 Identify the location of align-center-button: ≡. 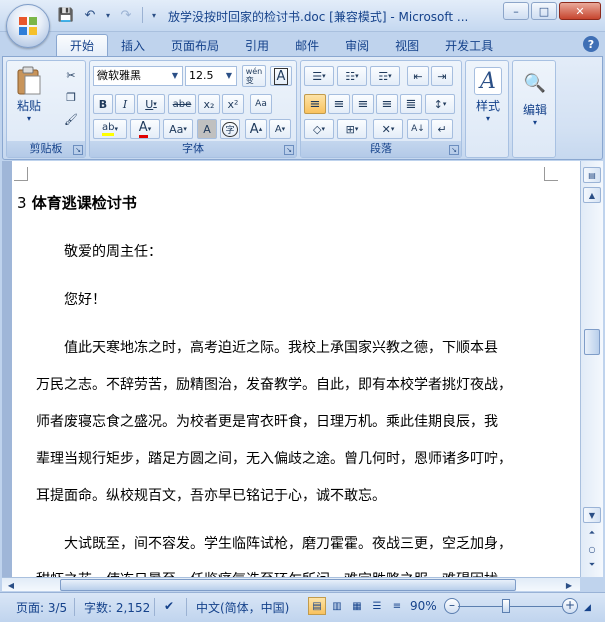
(339, 104).